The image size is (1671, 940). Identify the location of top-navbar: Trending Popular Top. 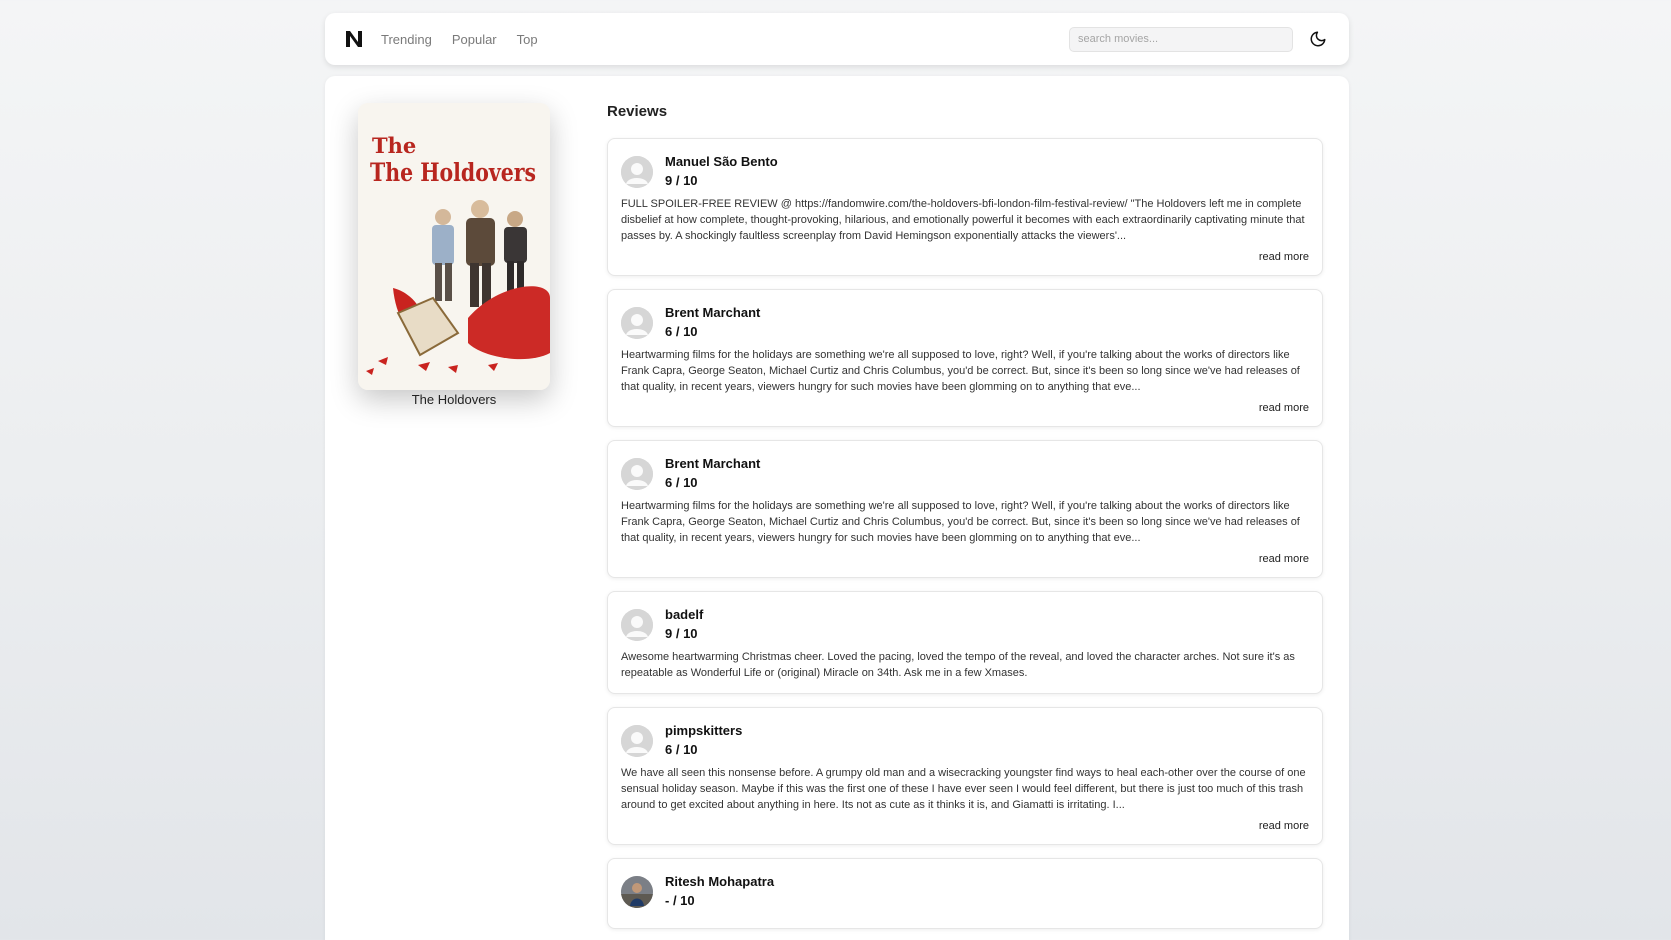
(837, 39).